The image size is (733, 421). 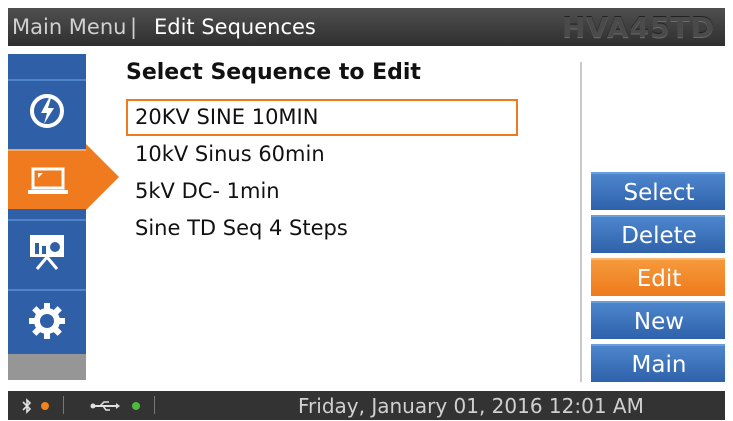 I want to click on select-button: Select, so click(x=658, y=191).